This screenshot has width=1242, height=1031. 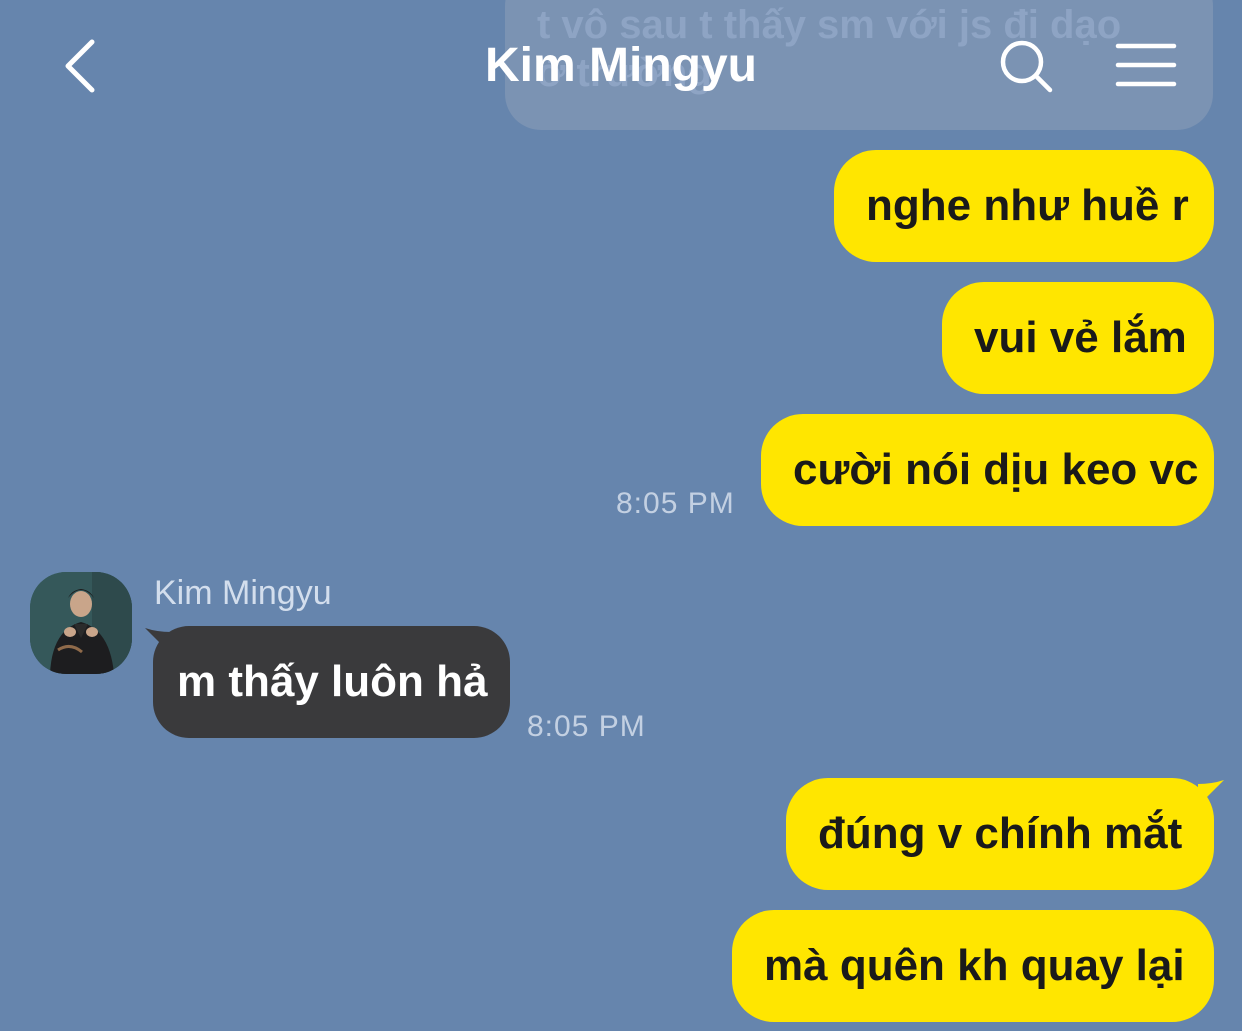 I want to click on hamburger-menu-icon, so click(x=1146, y=65).